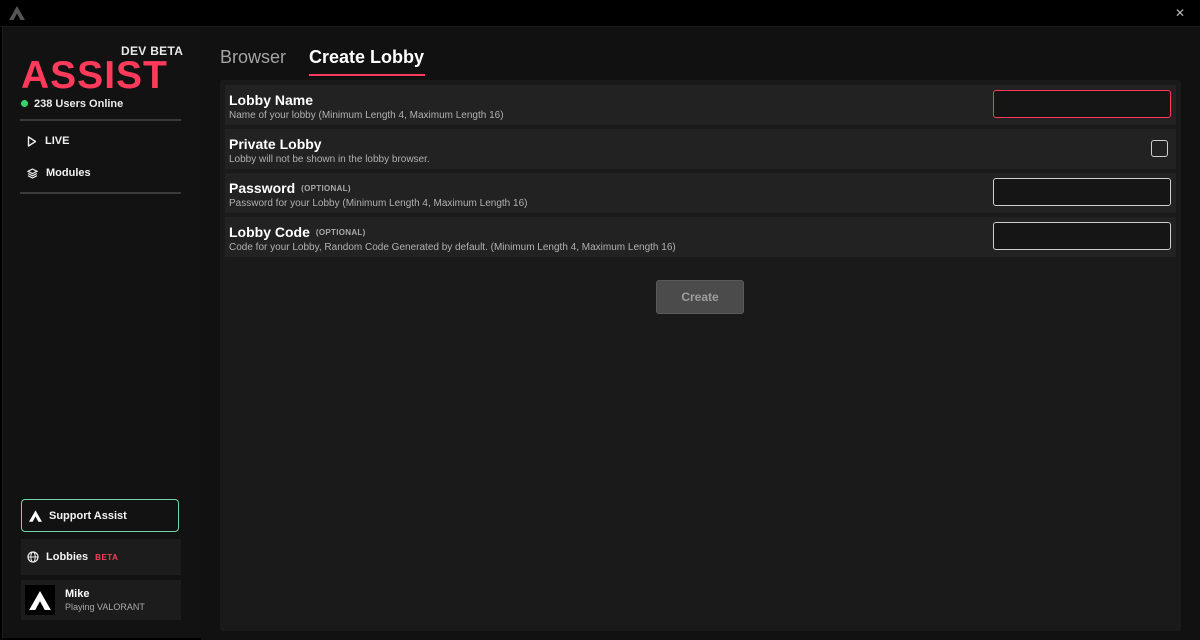 Image resolution: width=1200 pixels, height=640 pixels. I want to click on sidebar-item-lobbies: Lobbies BETA, so click(101, 557).